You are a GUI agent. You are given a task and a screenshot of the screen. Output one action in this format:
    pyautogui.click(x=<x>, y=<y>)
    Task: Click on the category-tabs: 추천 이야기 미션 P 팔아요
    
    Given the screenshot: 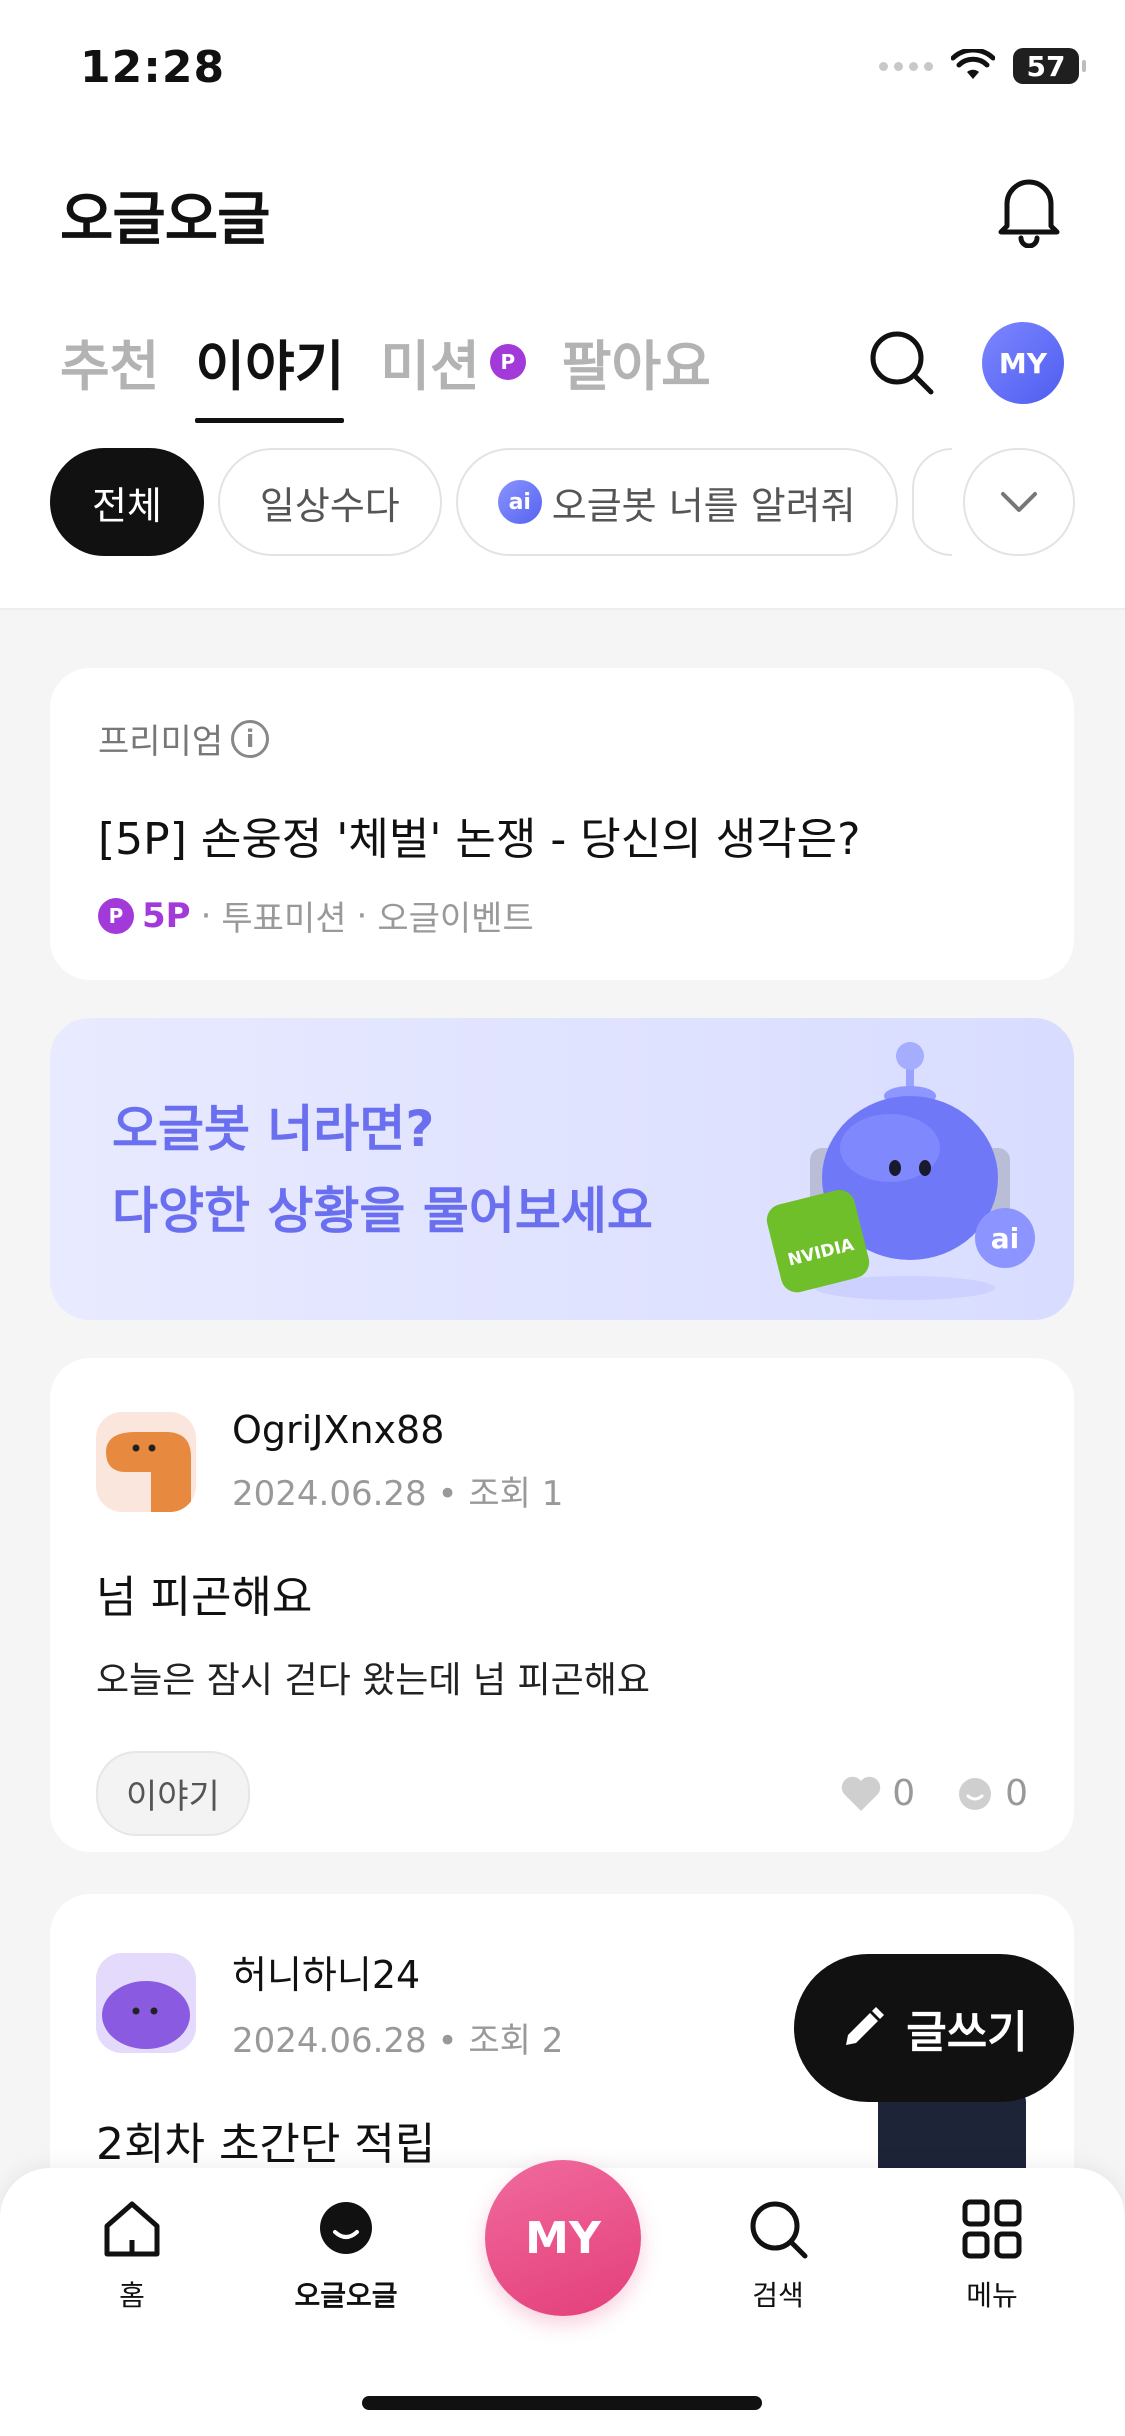 What is the action you would take?
    pyautogui.click(x=385, y=372)
    